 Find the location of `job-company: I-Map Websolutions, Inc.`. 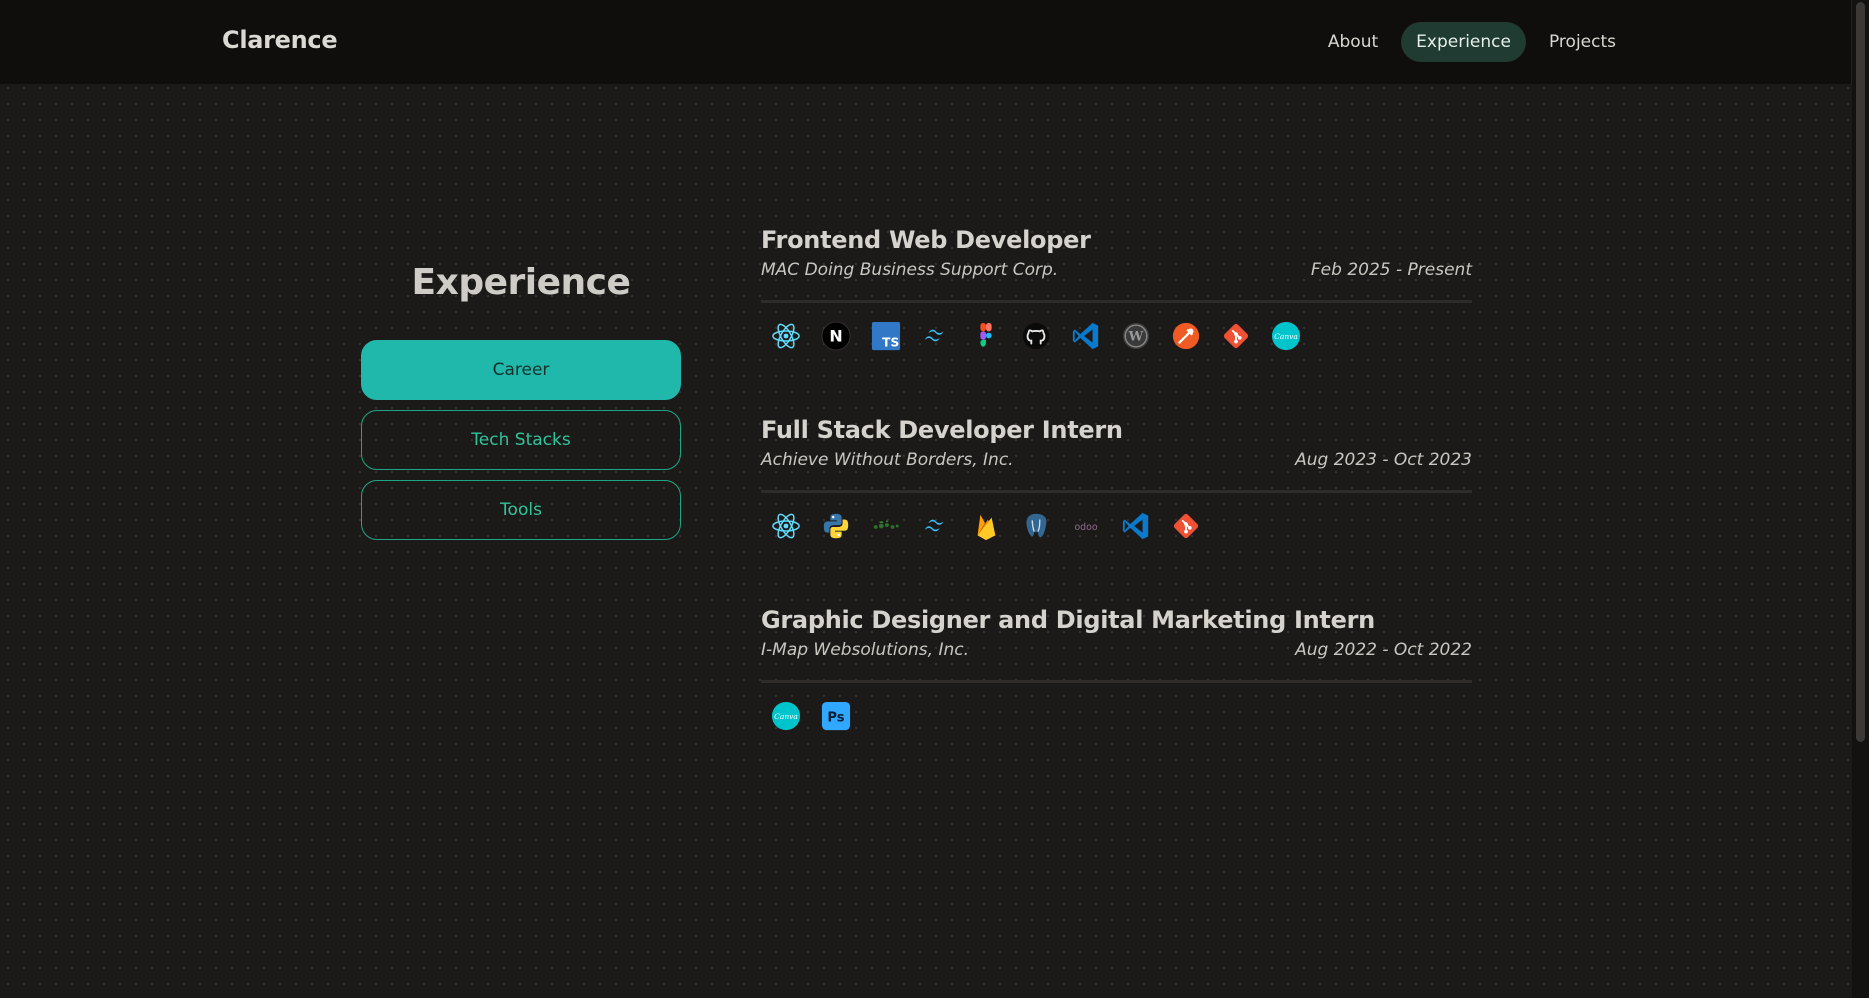

job-company: I-Map Websolutions, Inc. is located at coordinates (865, 650).